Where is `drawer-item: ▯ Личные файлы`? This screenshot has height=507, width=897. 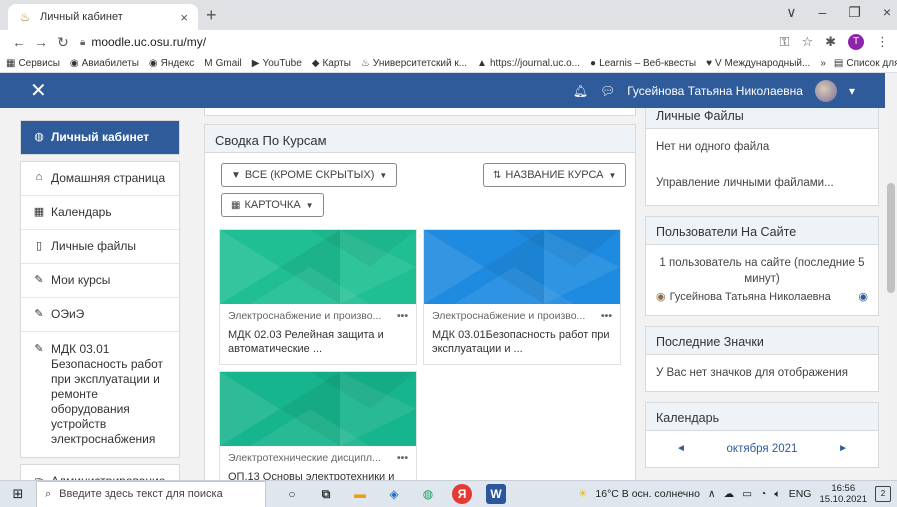
drawer-item: ▯ Личные файлы is located at coordinates (100, 246).